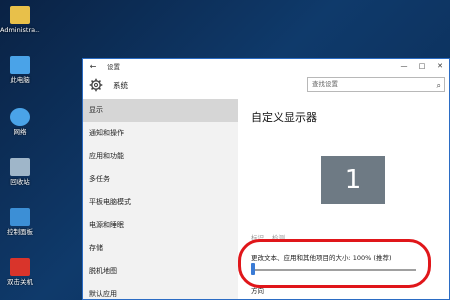 This screenshot has height=300, width=450. Describe the element at coordinates (20, 267) in the screenshot. I see `power-icon` at that location.